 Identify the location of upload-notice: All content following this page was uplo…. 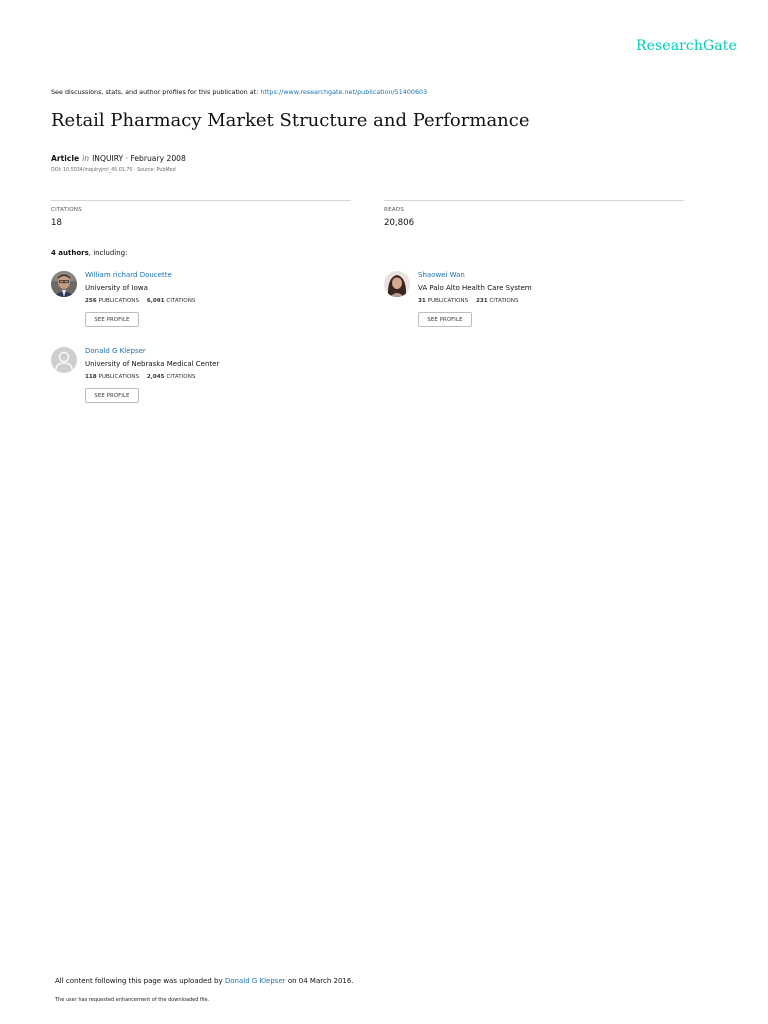
(204, 981).